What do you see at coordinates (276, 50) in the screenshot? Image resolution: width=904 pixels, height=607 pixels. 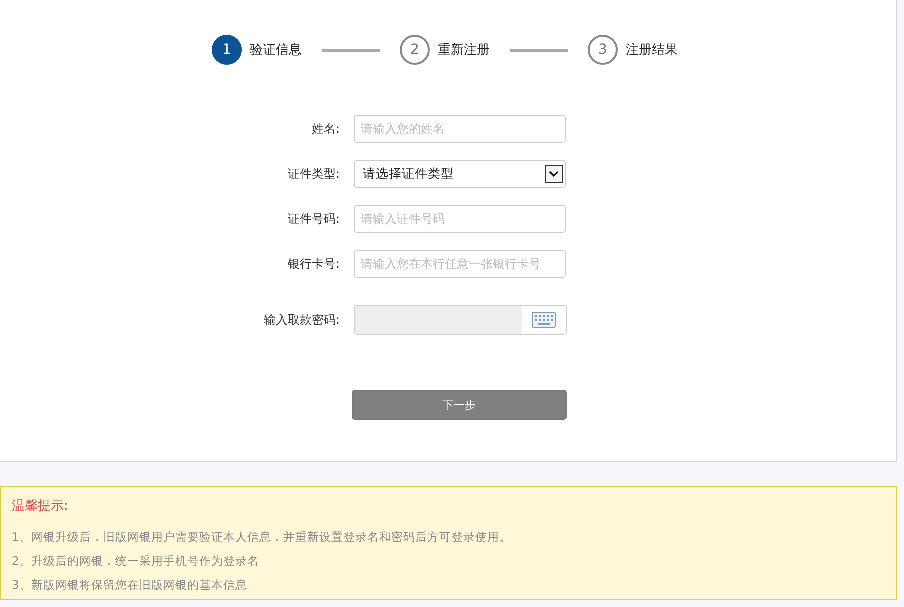 I see `step-label: 验证信息` at bounding box center [276, 50].